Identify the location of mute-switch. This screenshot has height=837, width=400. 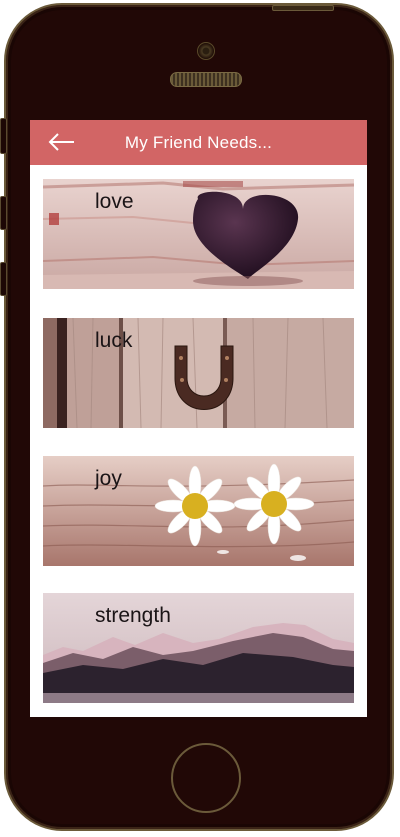
(3, 136).